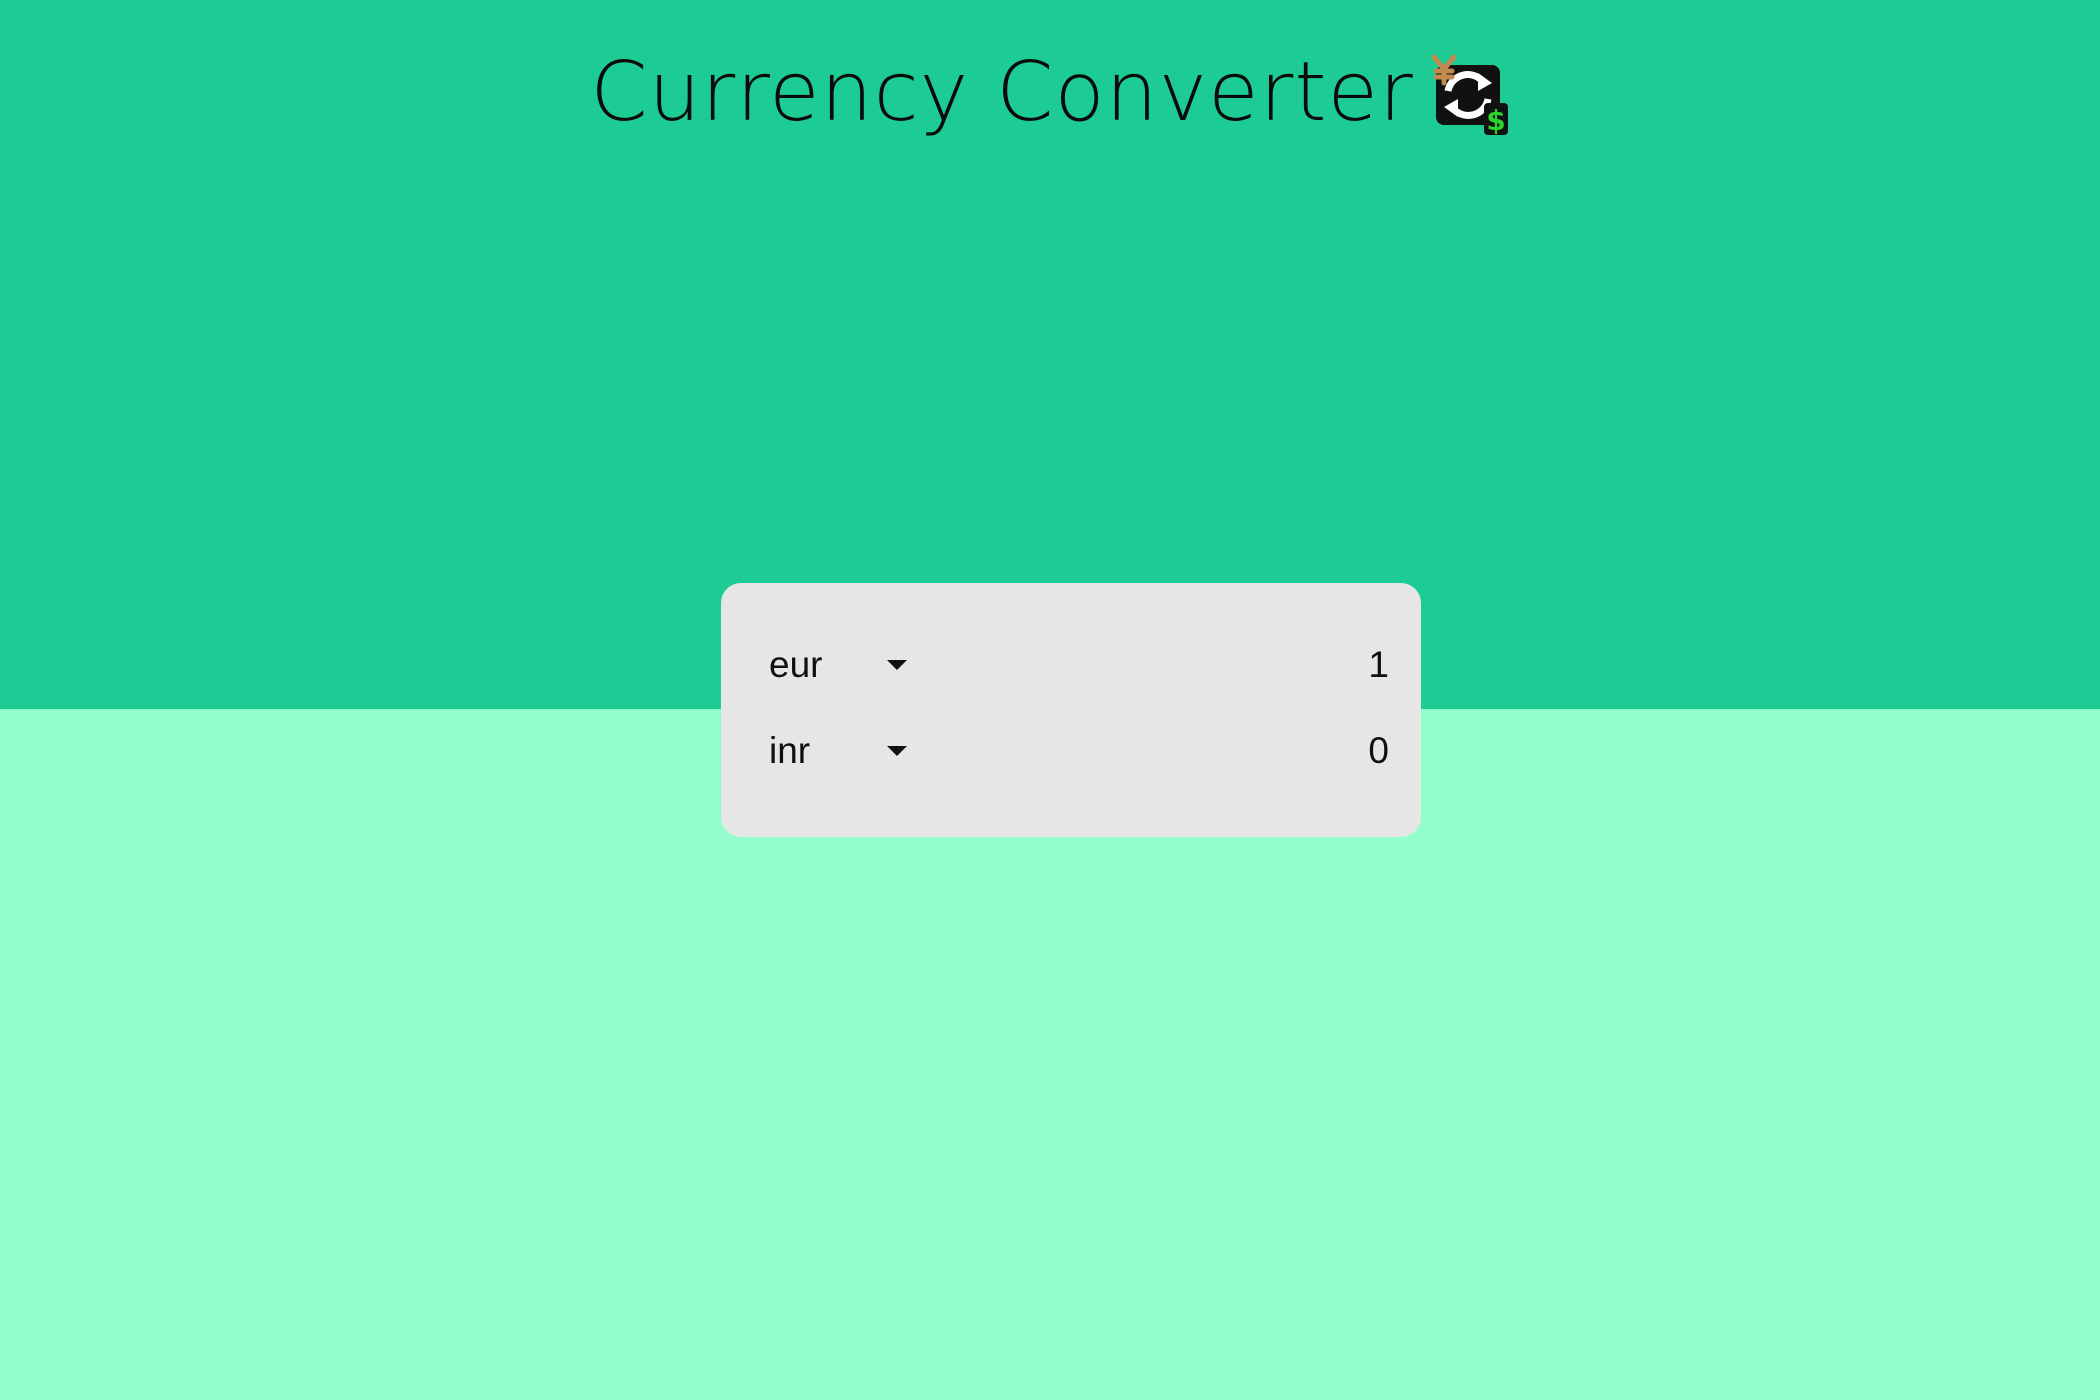  Describe the element at coordinates (1468, 95) in the screenshot. I see `currency-exchange-icon: $` at that location.